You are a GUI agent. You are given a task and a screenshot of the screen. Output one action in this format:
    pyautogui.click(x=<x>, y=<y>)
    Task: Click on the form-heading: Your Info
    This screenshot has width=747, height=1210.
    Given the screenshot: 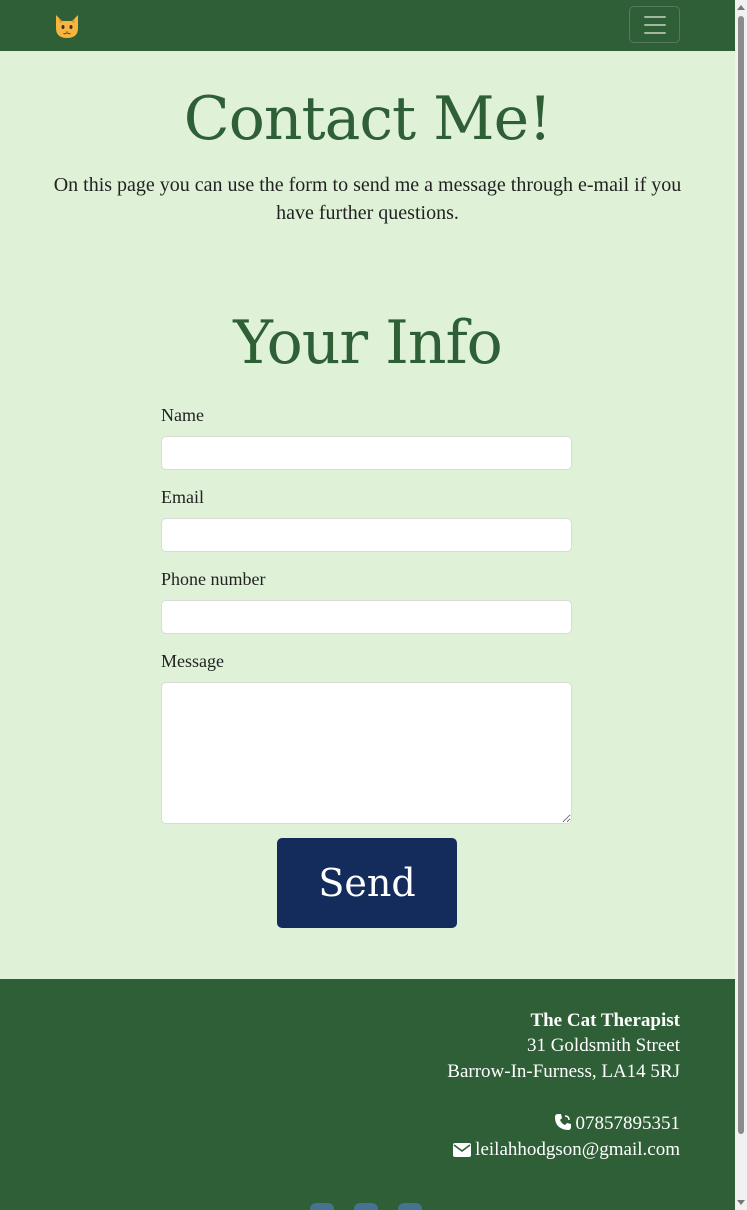 What is the action you would take?
    pyautogui.click(x=368, y=343)
    